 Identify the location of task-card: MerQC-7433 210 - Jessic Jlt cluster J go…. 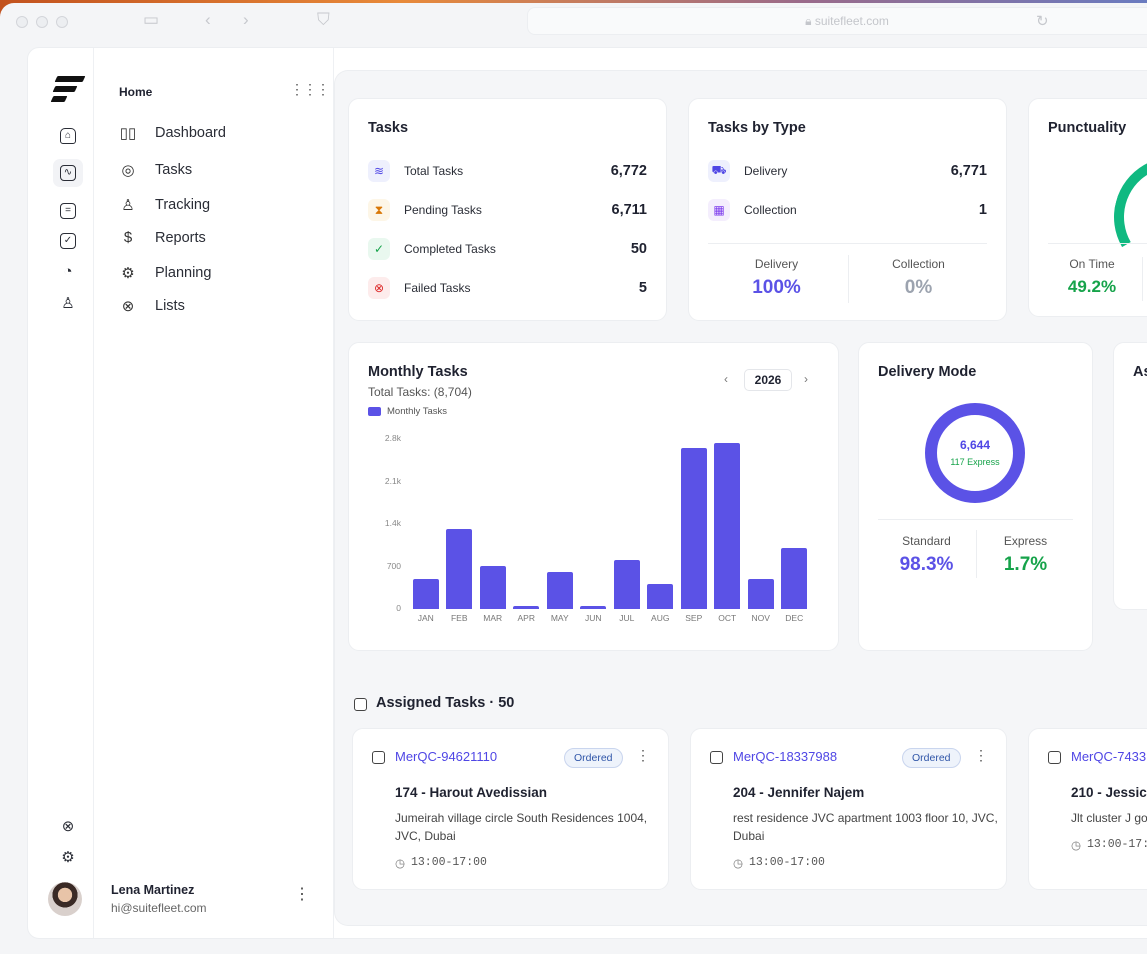
(1087, 809).